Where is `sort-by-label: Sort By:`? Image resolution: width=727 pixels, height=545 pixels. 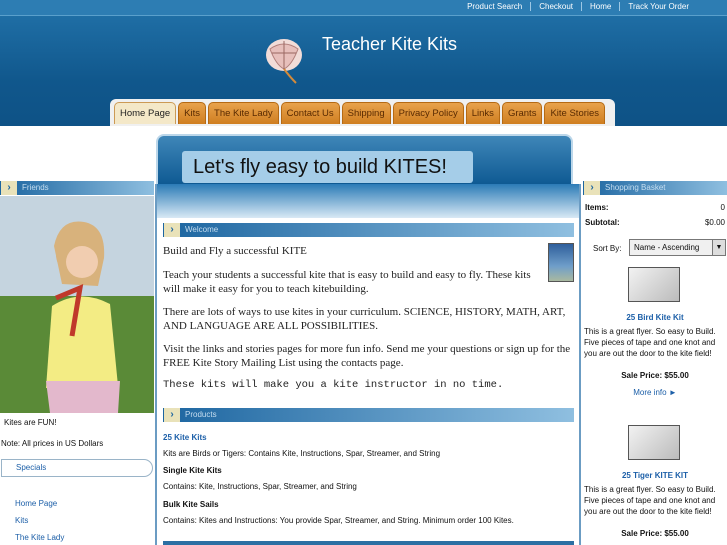
sort-by-label: Sort By: is located at coordinates (607, 248).